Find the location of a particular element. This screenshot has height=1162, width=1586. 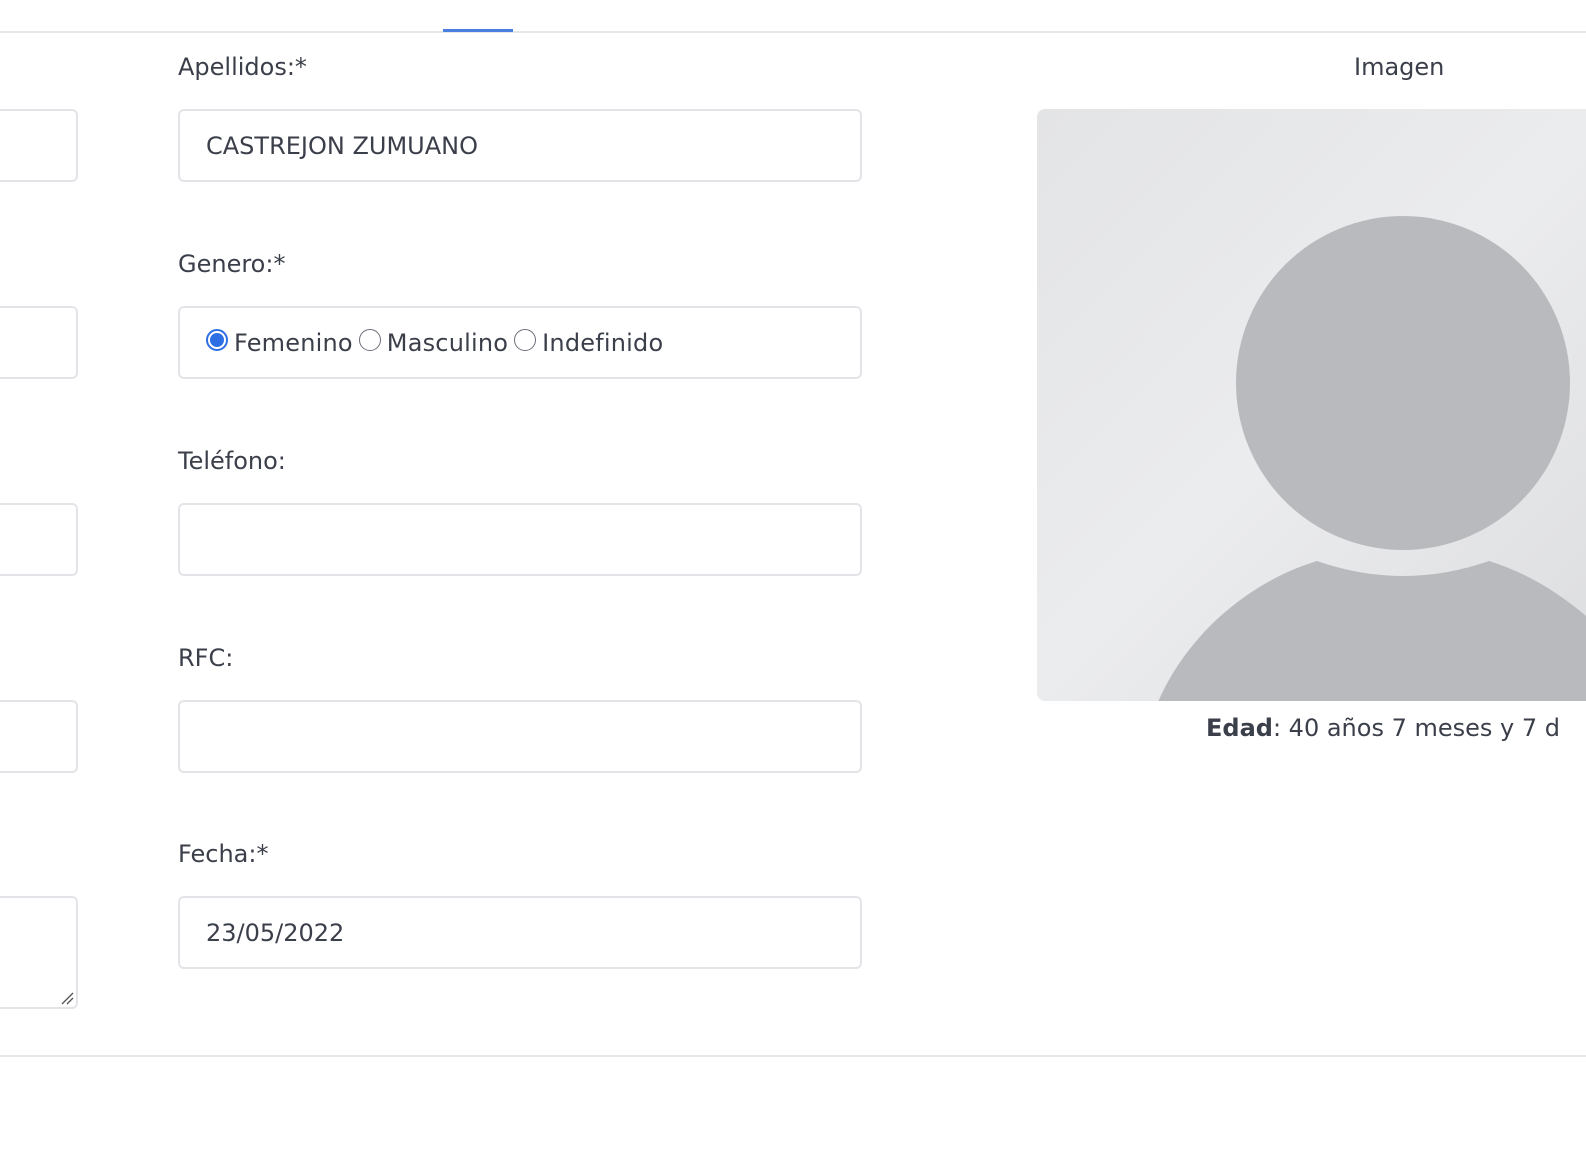

apellidos-input is located at coordinates (533, 145).